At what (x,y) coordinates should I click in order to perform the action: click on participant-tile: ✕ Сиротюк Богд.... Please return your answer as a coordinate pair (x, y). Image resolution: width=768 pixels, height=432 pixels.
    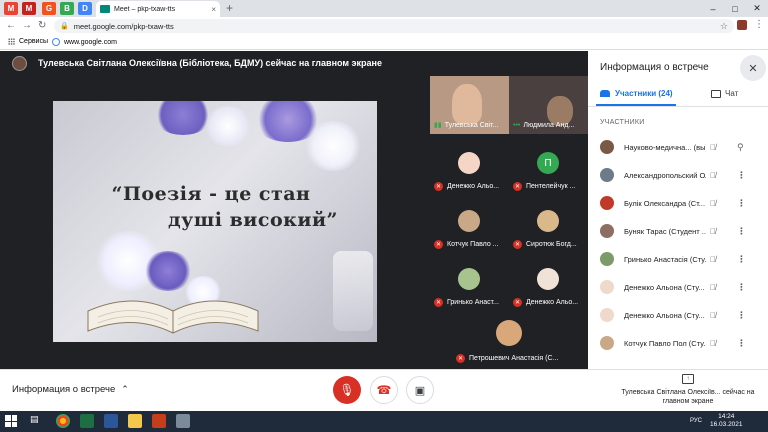
    Looking at the image, I should click on (548, 229).